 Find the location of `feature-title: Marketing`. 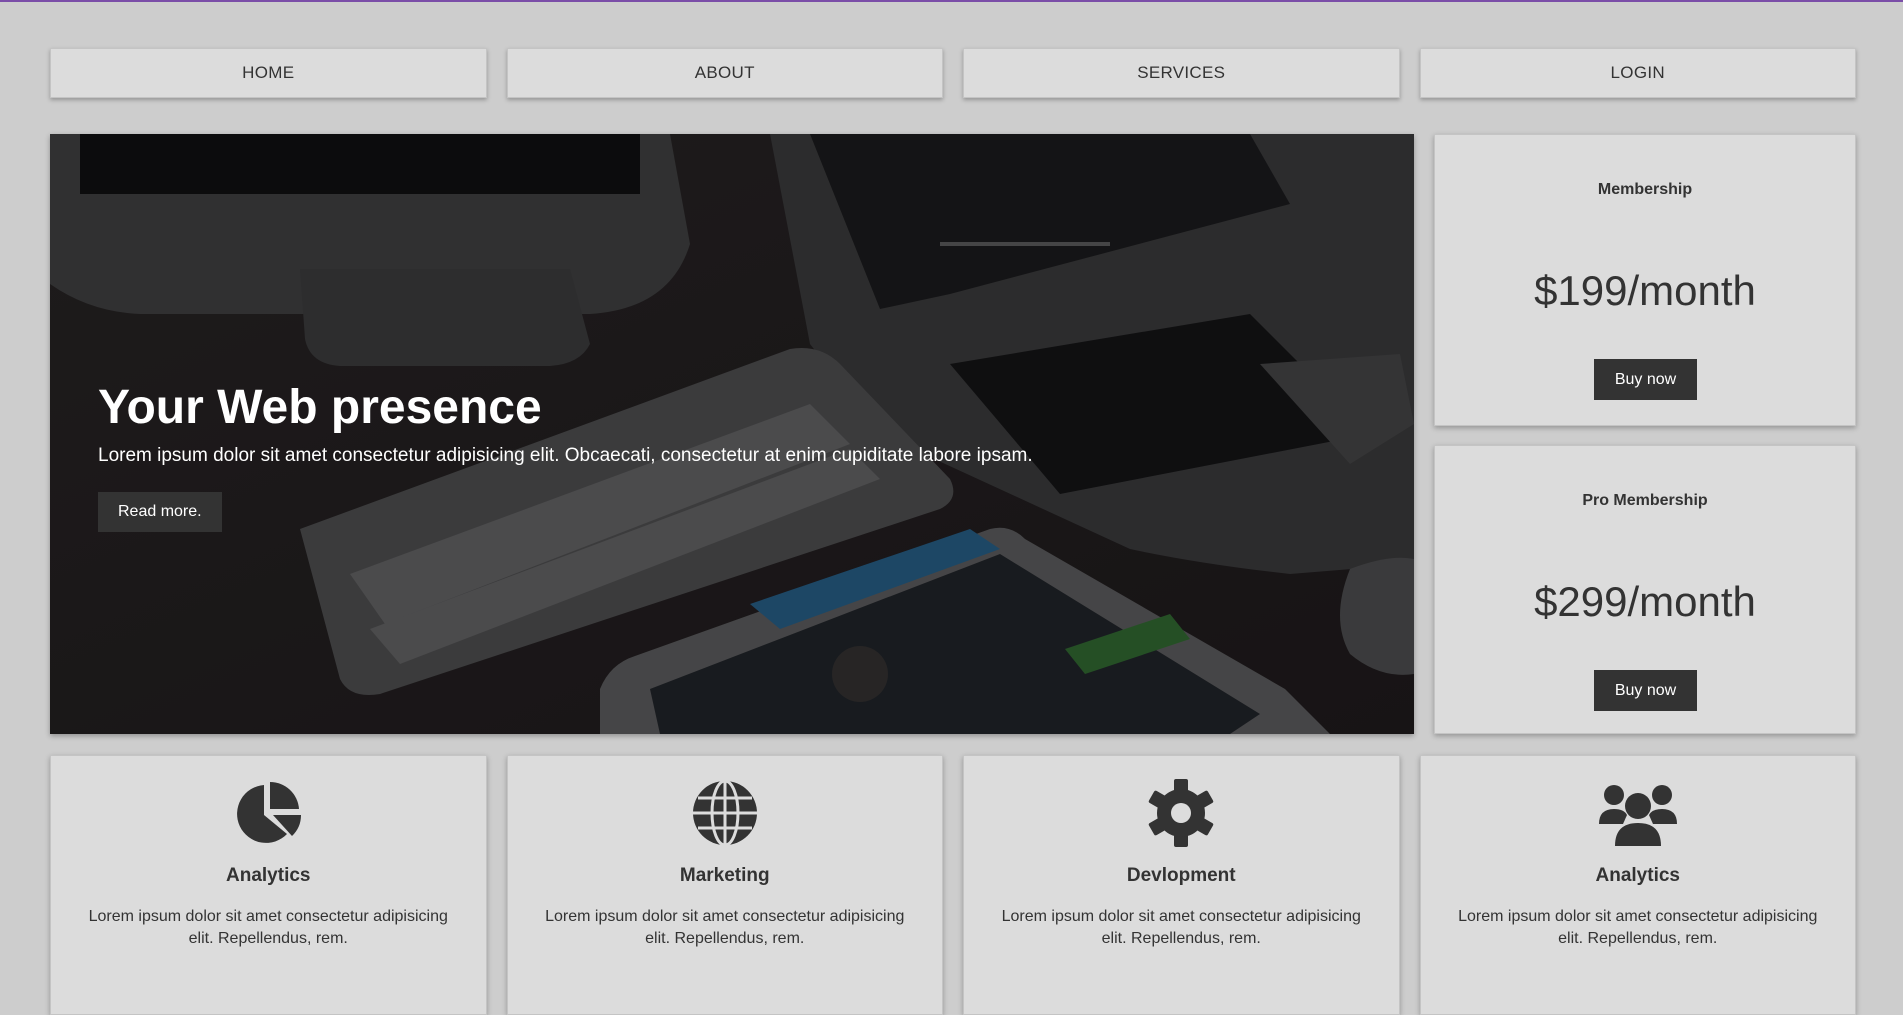

feature-title: Marketing is located at coordinates (724, 875).